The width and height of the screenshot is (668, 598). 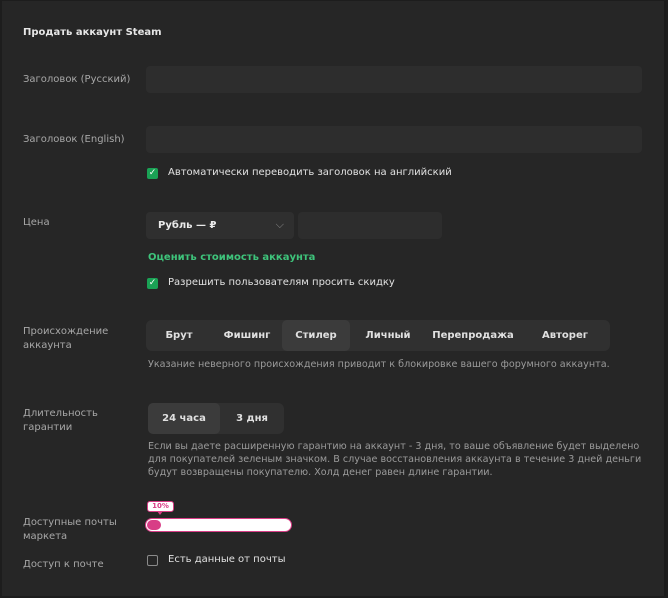 What do you see at coordinates (184, 418) in the screenshot?
I see `guarantee-option-24h: 24 часа` at bounding box center [184, 418].